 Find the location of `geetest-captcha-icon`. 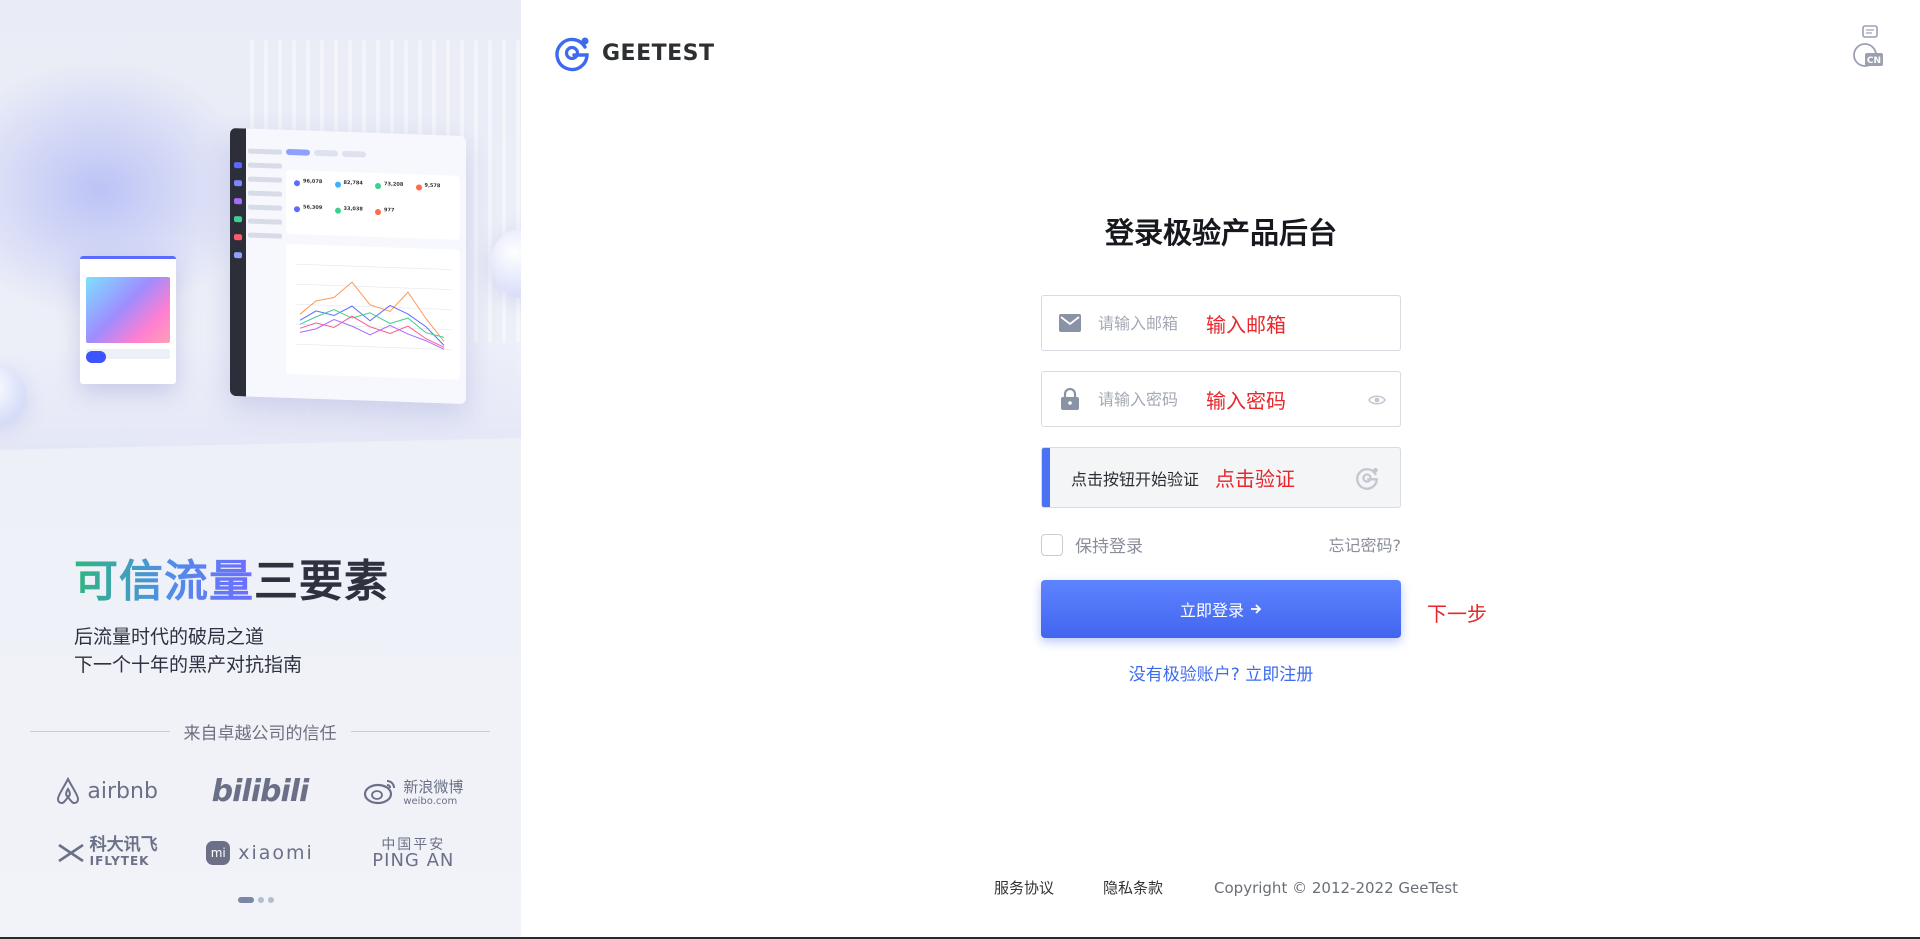

geetest-captcha-icon is located at coordinates (1367, 478).